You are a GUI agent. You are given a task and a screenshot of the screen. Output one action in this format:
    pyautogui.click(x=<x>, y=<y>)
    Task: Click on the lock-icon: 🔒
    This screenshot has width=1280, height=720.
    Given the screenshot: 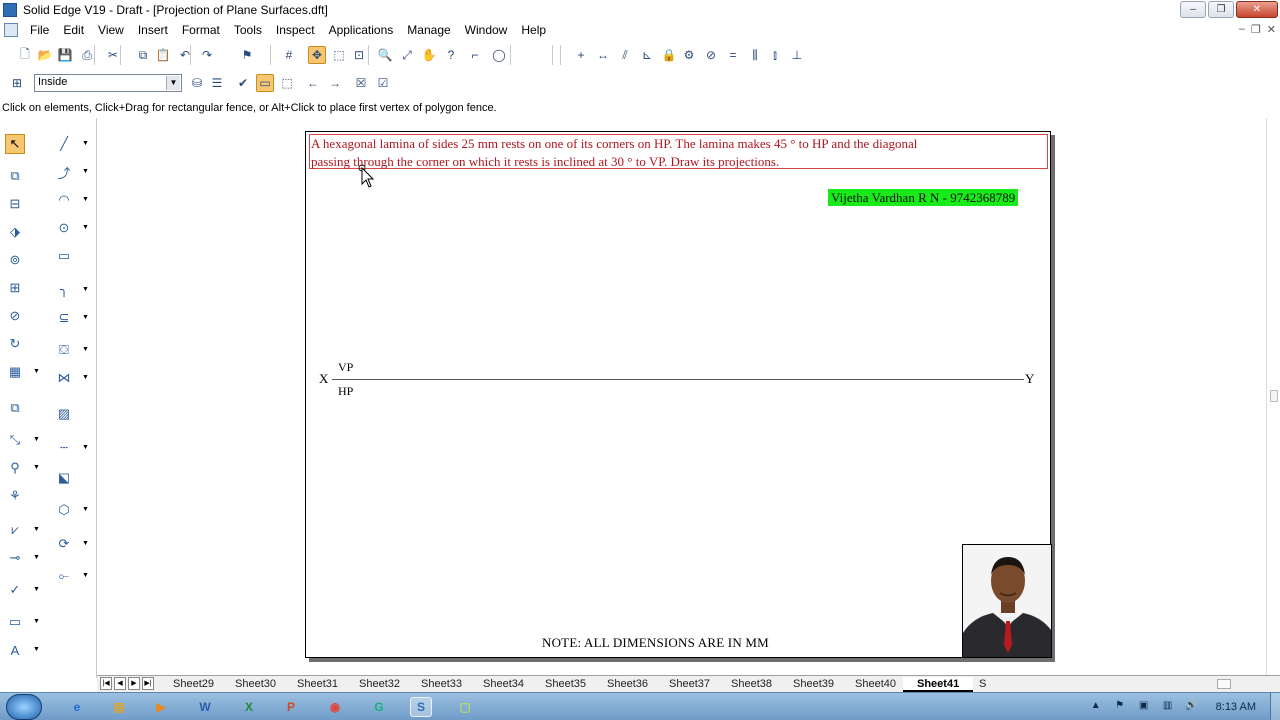 What is the action you would take?
    pyautogui.click(x=669, y=55)
    